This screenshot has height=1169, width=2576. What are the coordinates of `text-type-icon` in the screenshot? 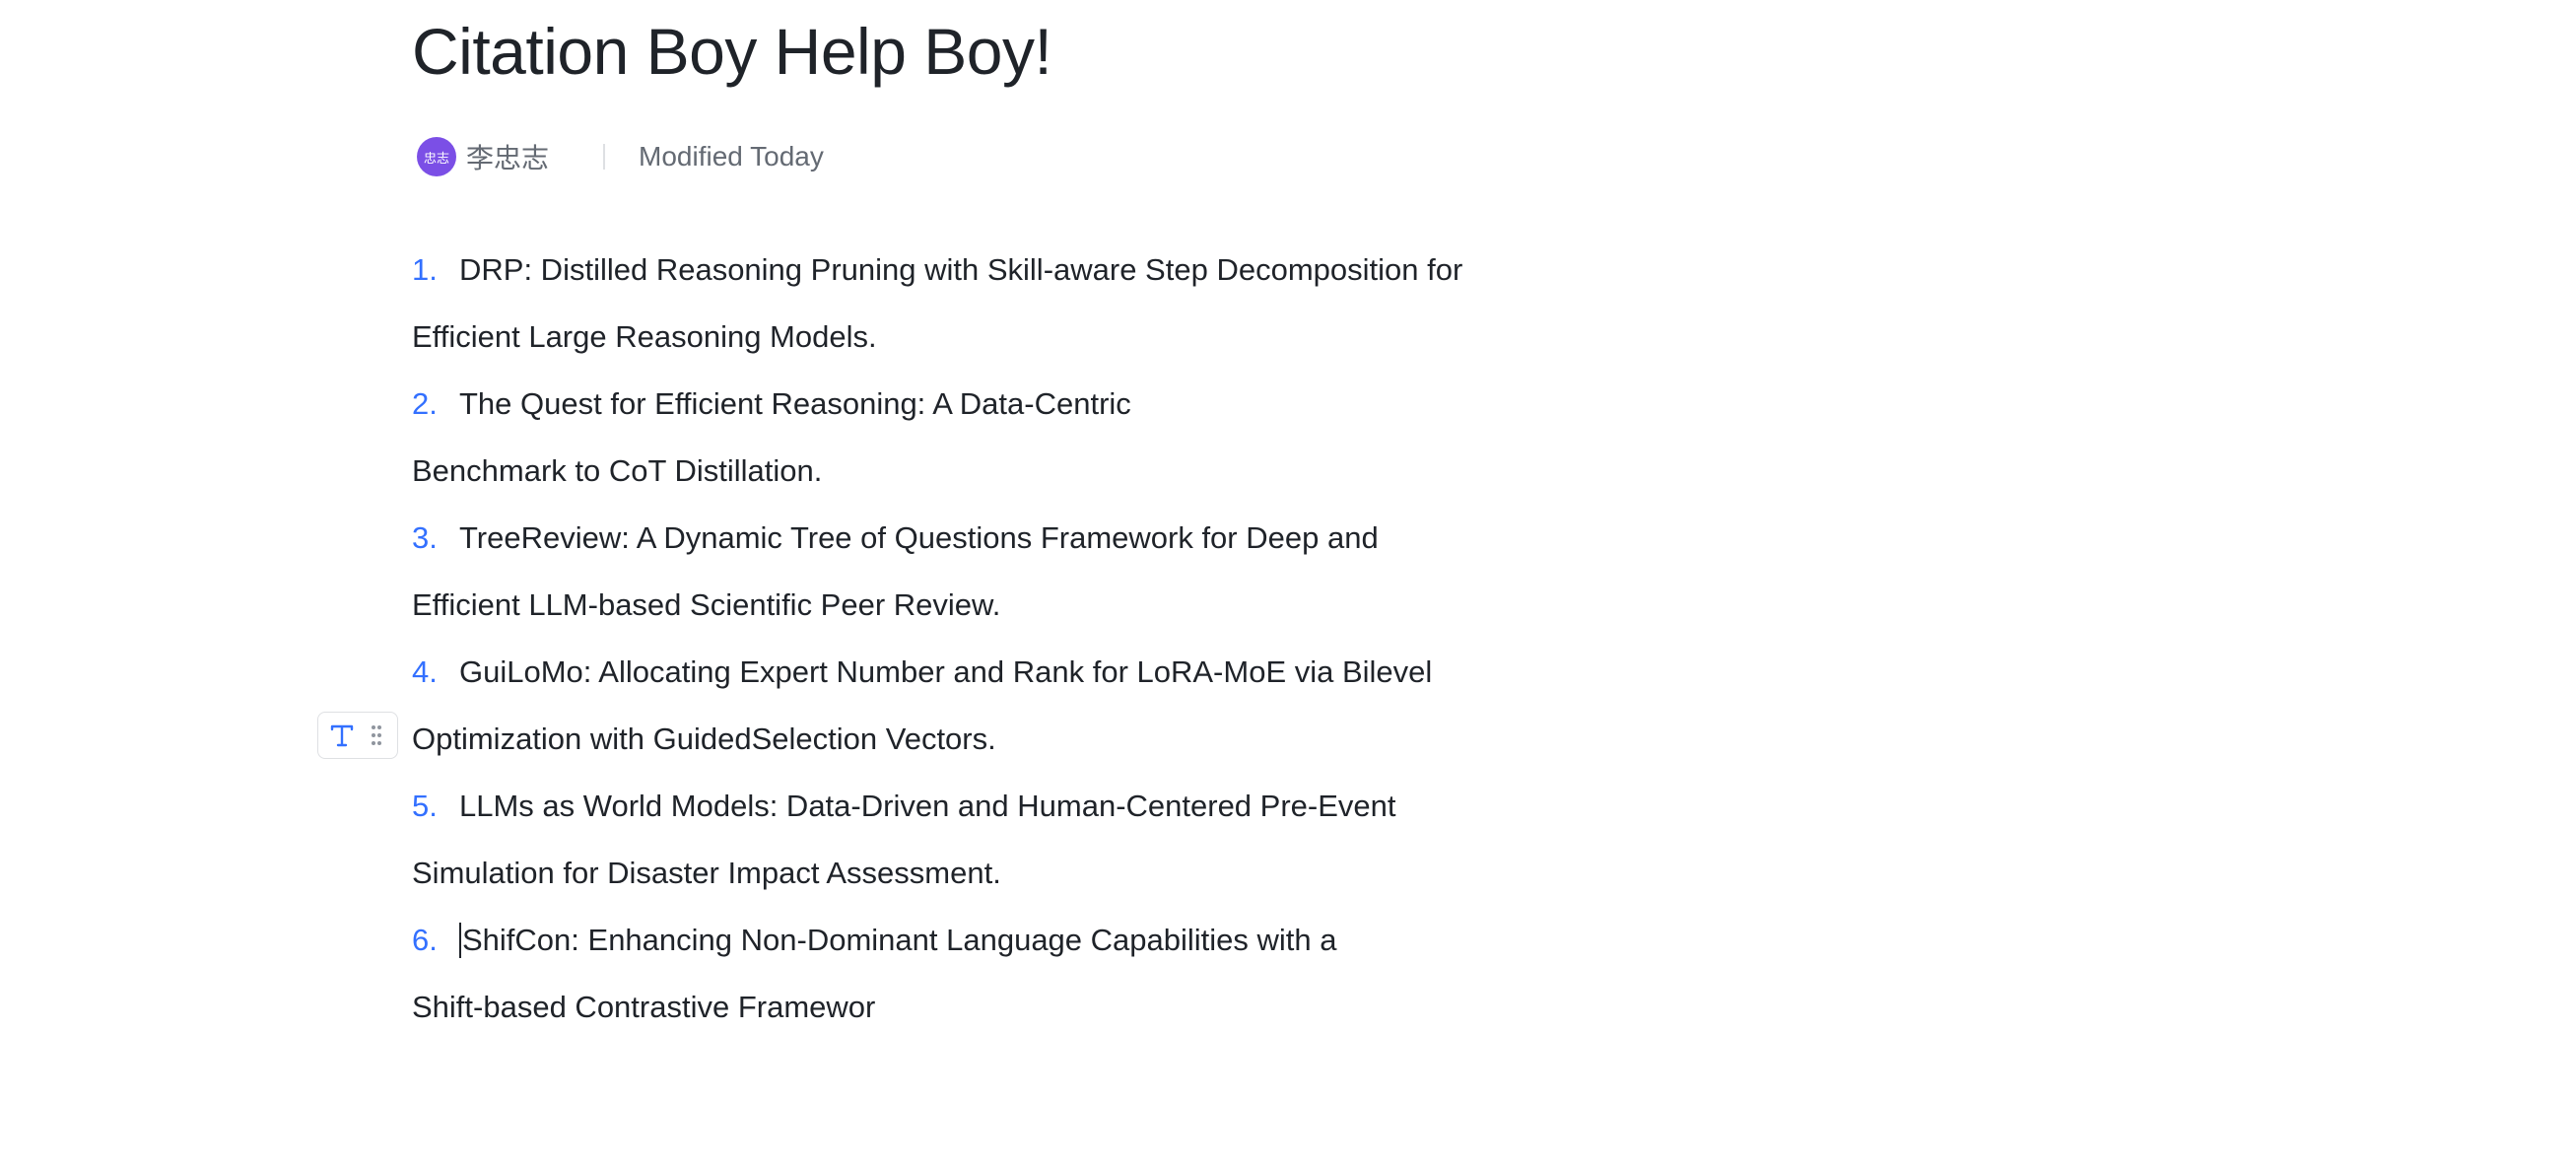 It's located at (342, 735).